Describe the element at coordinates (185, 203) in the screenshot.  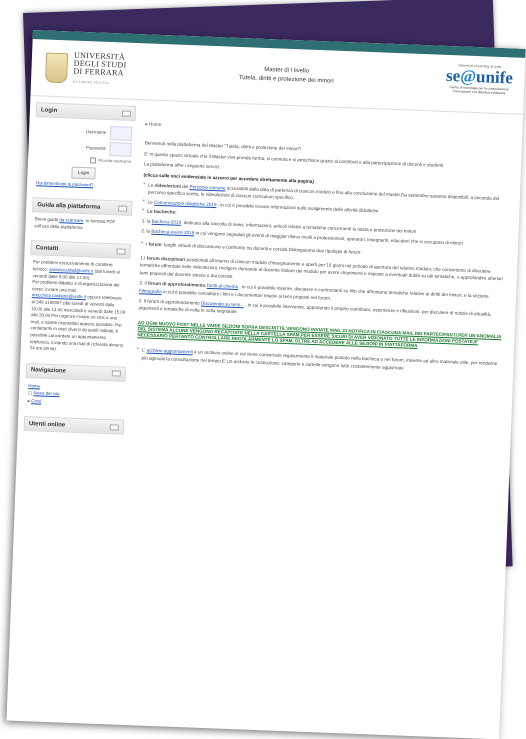
I see `communications-link: Comunicazioni didattiche 2019` at that location.